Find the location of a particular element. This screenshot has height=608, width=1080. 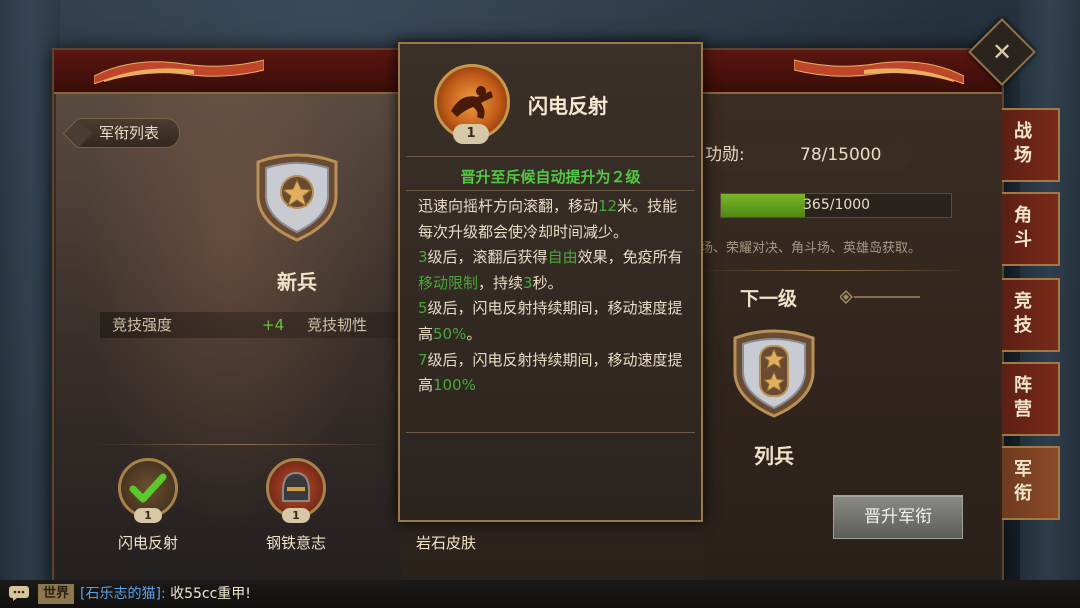

merit-label: 功勋: is located at coordinates (725, 155).